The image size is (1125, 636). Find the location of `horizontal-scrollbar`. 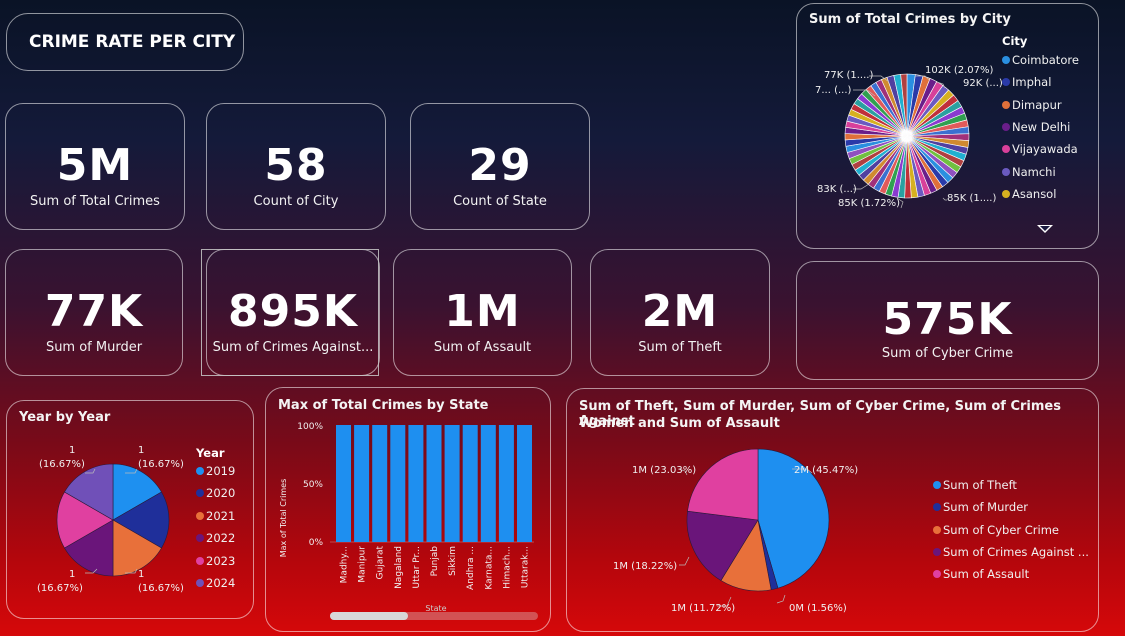

horizontal-scrollbar is located at coordinates (434, 616).